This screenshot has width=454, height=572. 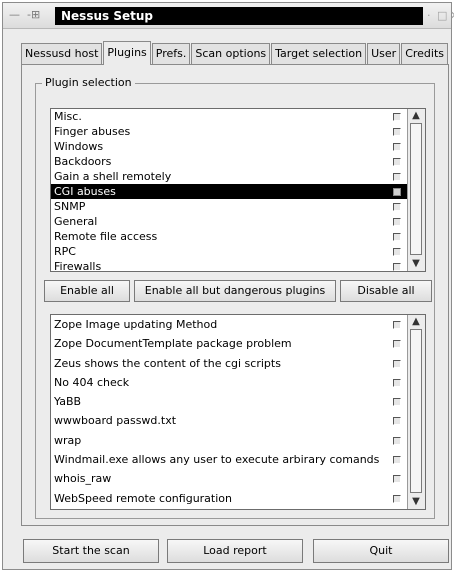 What do you see at coordinates (231, 54) in the screenshot?
I see `tab-scan-options: Scan options` at bounding box center [231, 54].